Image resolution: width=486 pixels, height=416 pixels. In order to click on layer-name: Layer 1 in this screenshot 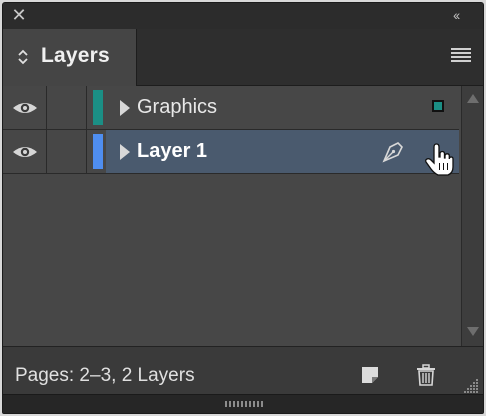, I will do `click(172, 151)`.